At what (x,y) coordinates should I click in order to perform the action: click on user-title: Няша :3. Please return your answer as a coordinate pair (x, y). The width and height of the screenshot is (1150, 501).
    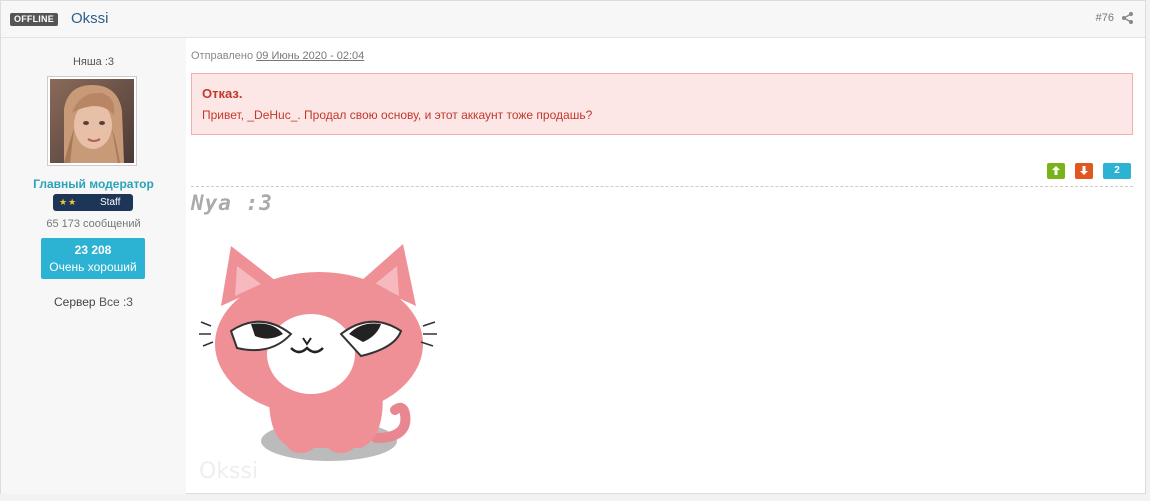
    Looking at the image, I should click on (93, 62).